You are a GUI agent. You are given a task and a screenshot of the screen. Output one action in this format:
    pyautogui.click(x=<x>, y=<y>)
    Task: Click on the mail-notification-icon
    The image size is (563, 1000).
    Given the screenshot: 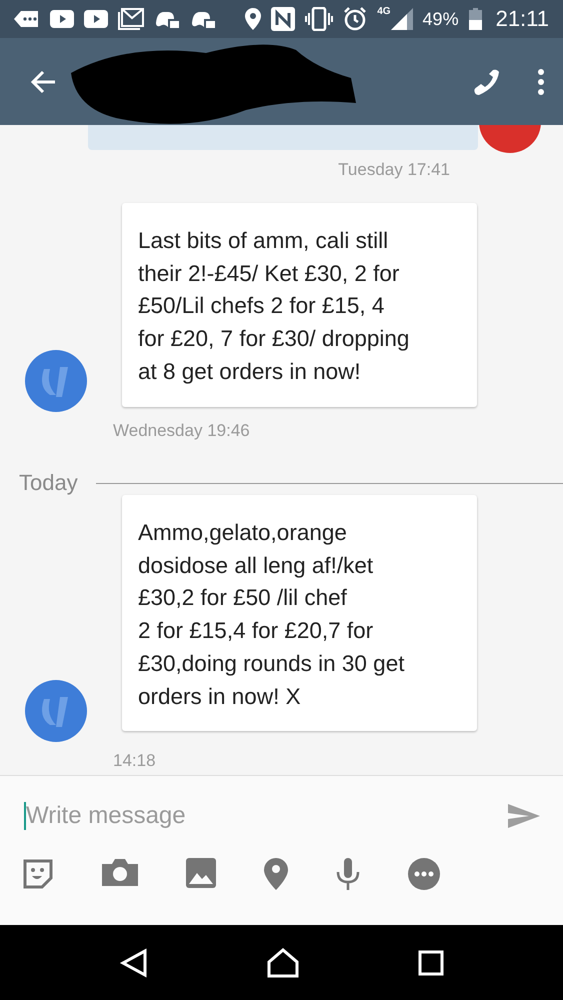 What is the action you would take?
    pyautogui.click(x=131, y=19)
    